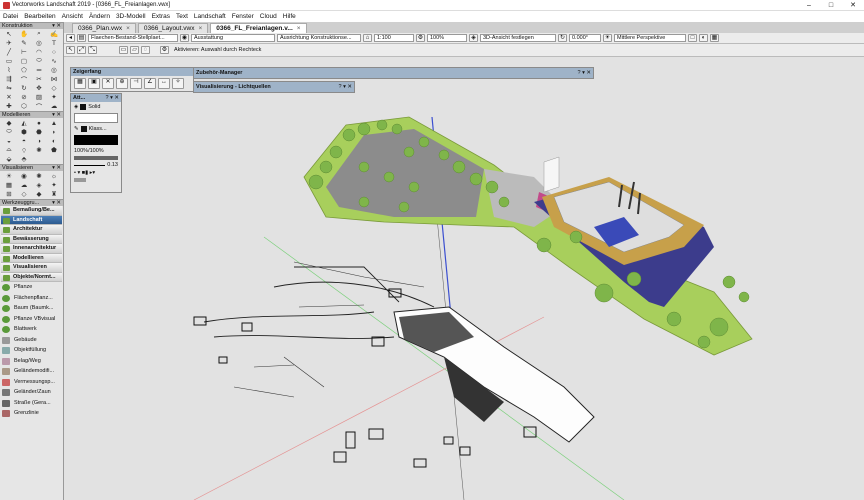 The width and height of the screenshot is (864, 500). Describe the element at coordinates (9, 123) in the screenshot. I see `extrude-icon: ◆` at that location.